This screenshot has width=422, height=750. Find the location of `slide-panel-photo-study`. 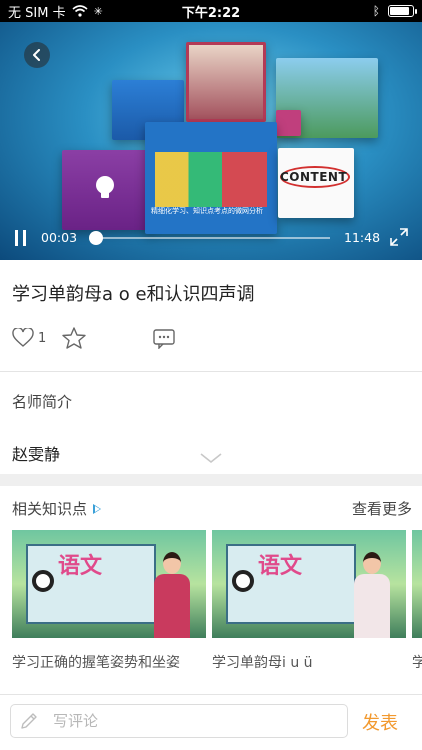

slide-panel-photo-study is located at coordinates (226, 82).